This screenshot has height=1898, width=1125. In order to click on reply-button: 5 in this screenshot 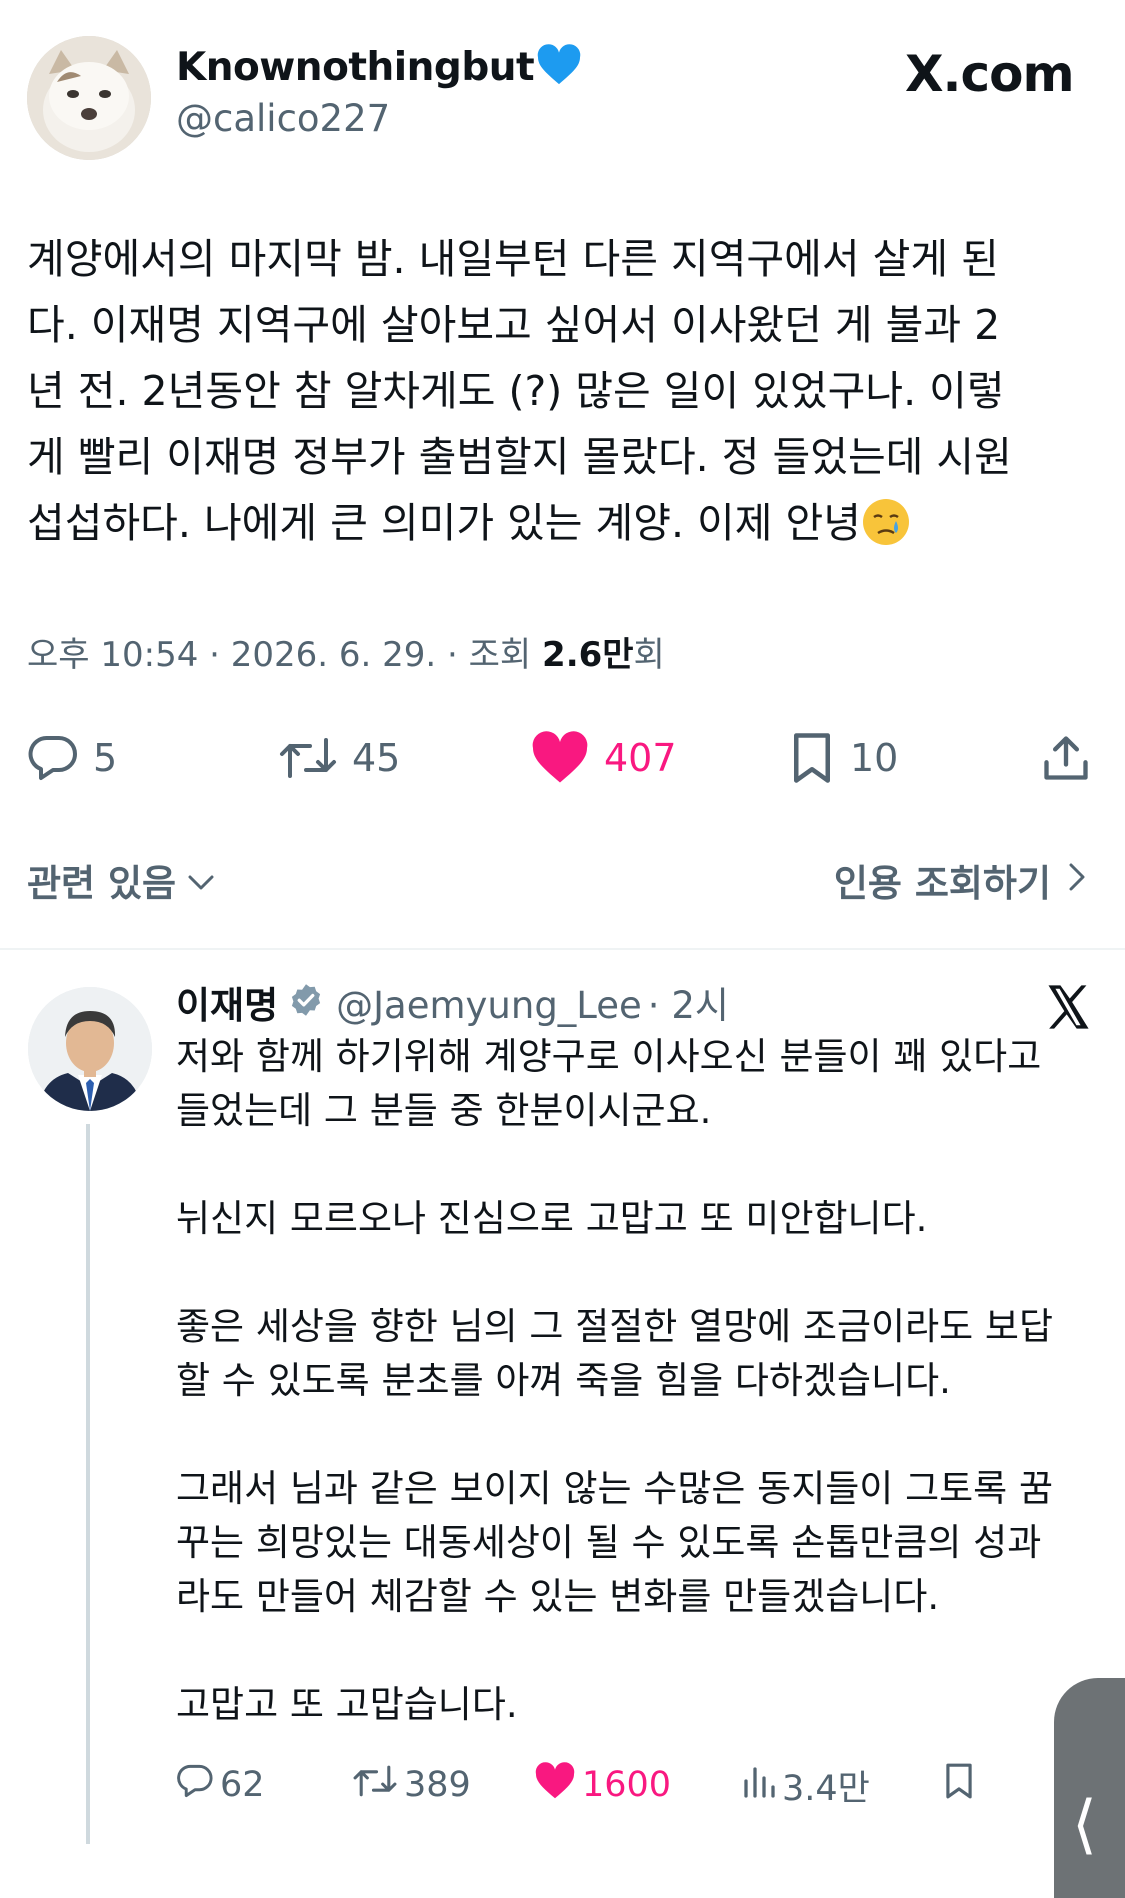, I will do `click(72, 758)`.